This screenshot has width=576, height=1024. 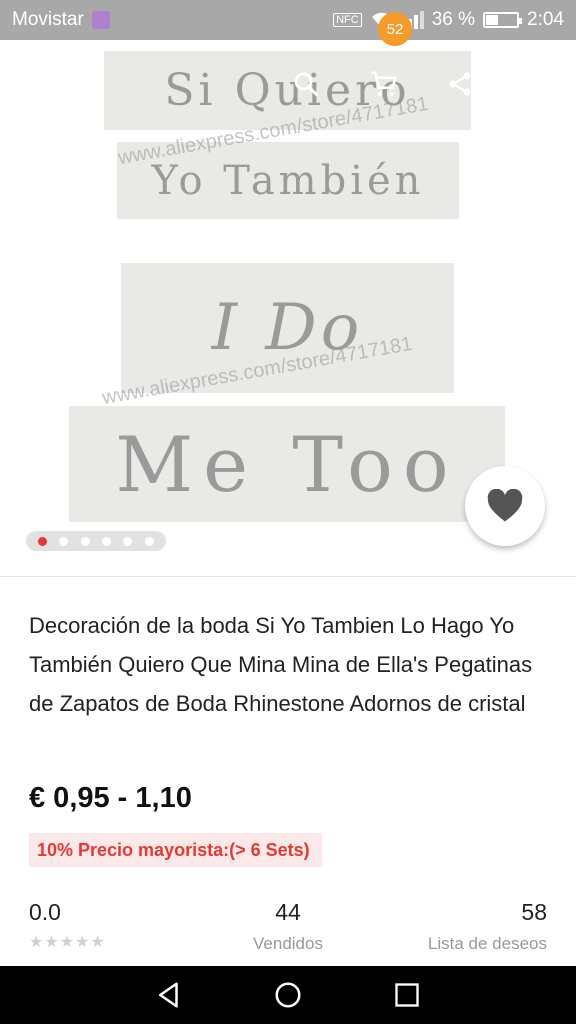 I want to click on carrier-name: Movistar, so click(x=48, y=19).